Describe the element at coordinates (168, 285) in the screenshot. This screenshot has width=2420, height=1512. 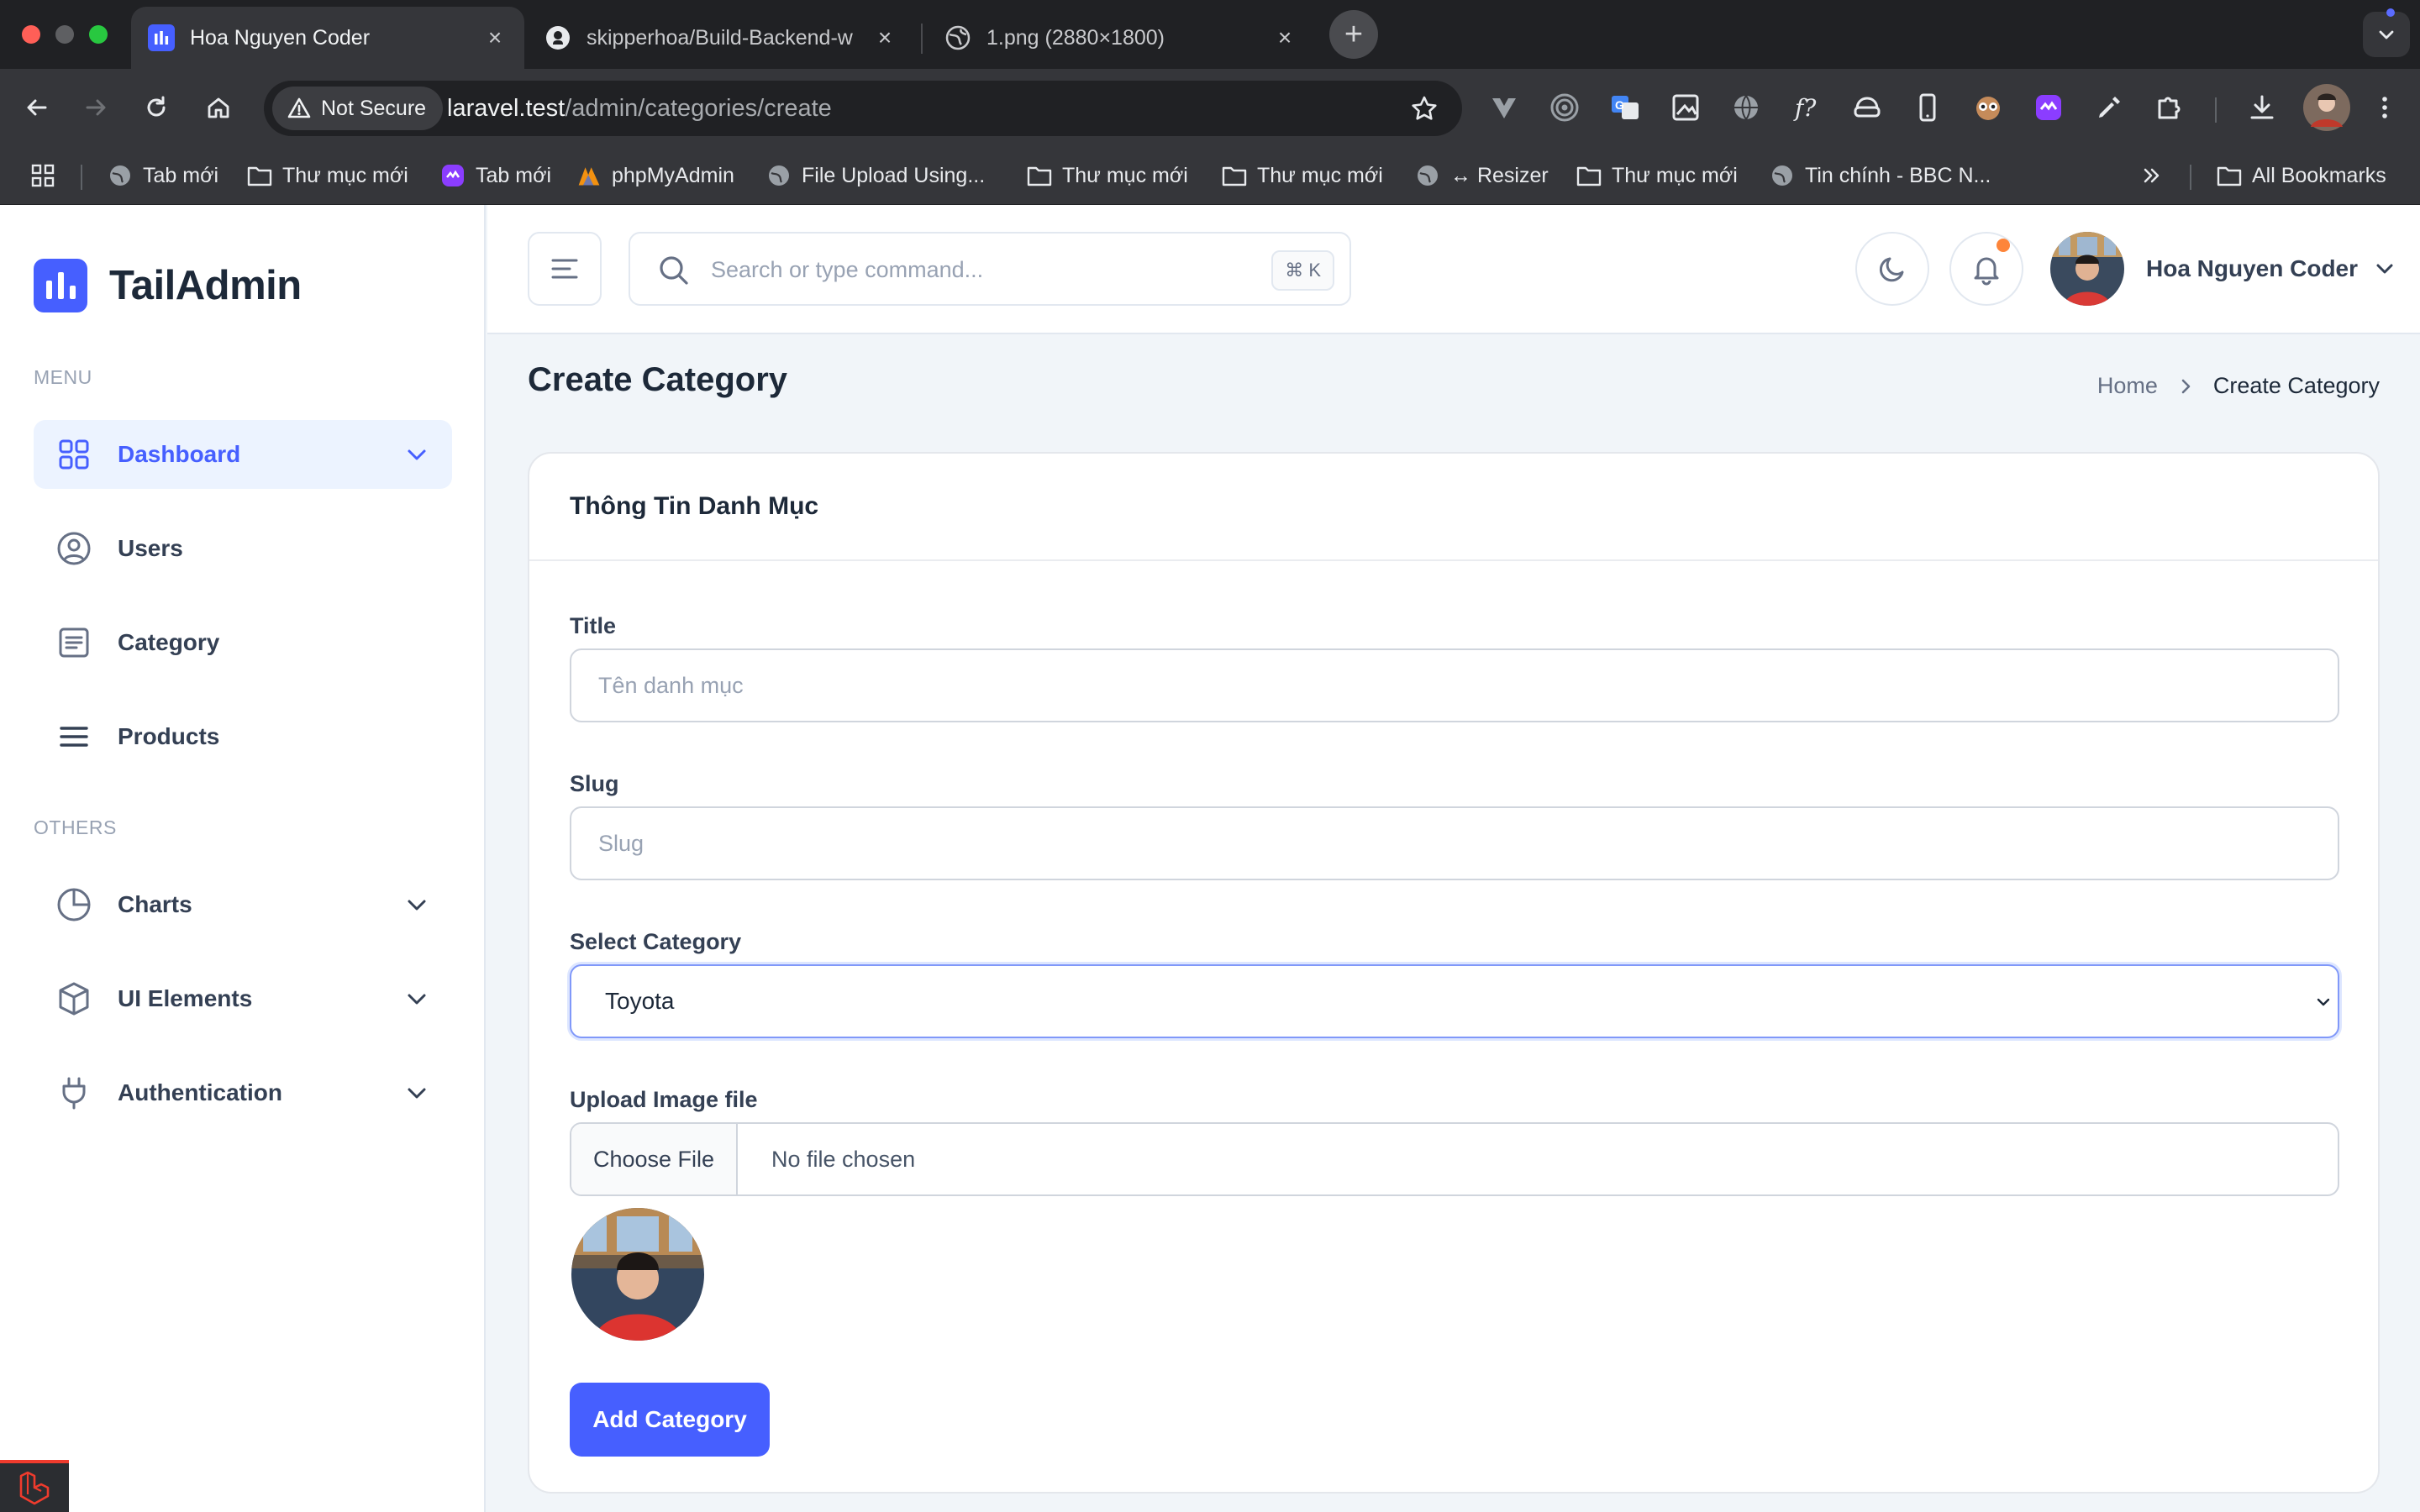
I see `brand-logo: TailAdmin` at that location.